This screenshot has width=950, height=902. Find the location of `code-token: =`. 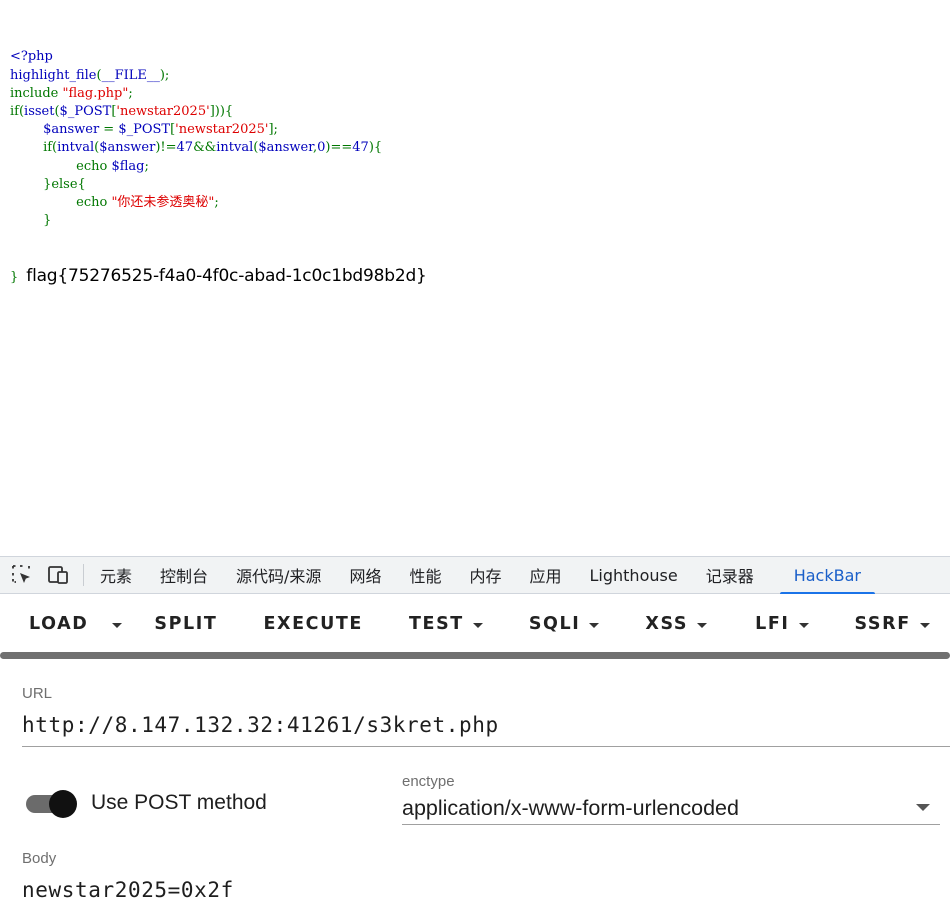

code-token: = is located at coordinates (111, 130).